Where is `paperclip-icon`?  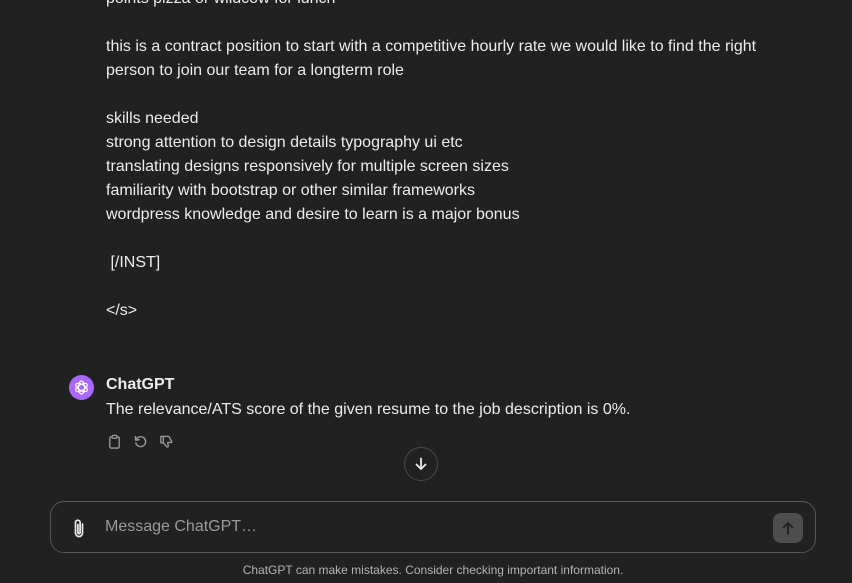 paperclip-icon is located at coordinates (79, 527).